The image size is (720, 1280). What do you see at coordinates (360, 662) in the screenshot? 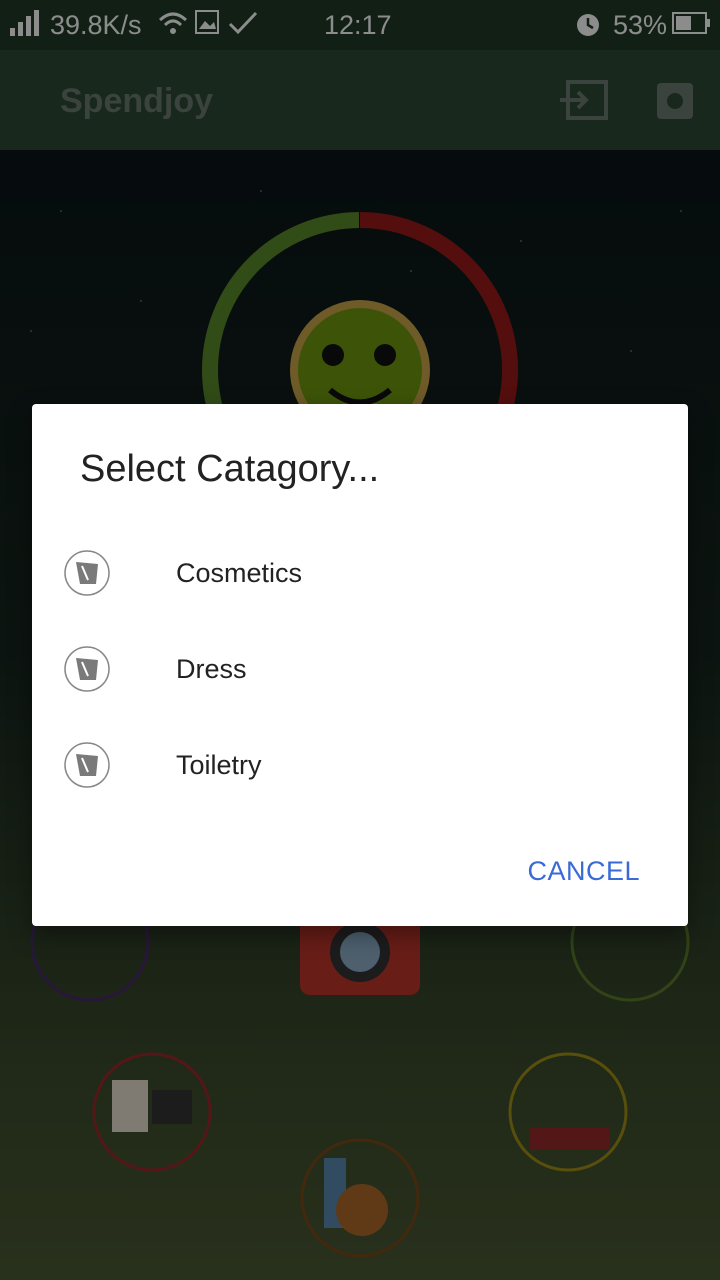
I see `category-item-dress: Dress` at bounding box center [360, 662].